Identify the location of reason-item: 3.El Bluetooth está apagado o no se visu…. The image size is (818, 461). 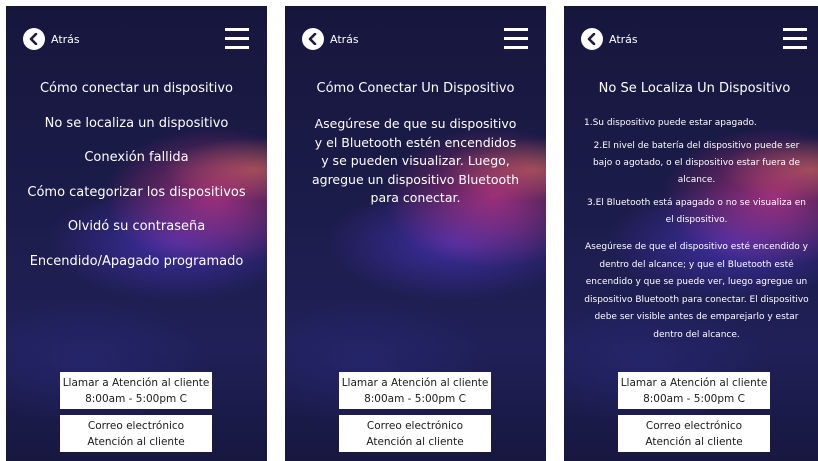
(696, 211).